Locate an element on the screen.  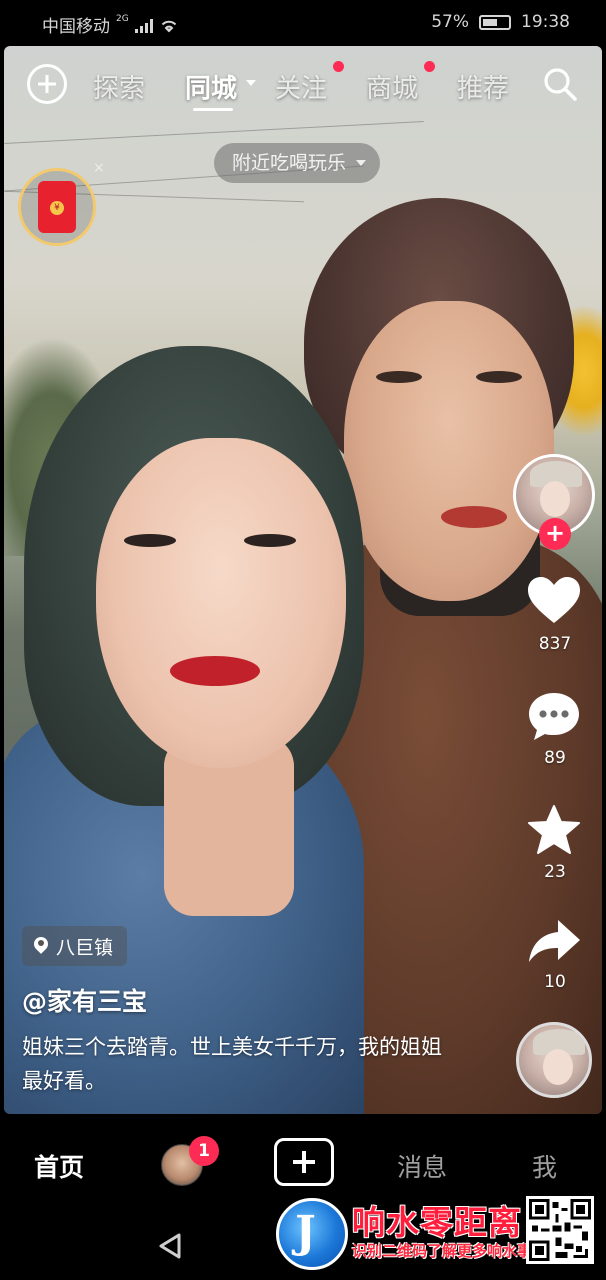
nearby-filter-chip: 附近吃喝玩乐 is located at coordinates (297, 163).